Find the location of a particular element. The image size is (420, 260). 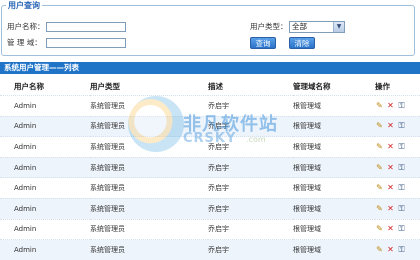

table-header-row: 用户名称 用户类型 描述 管理域名称 操作 is located at coordinates (210, 87).